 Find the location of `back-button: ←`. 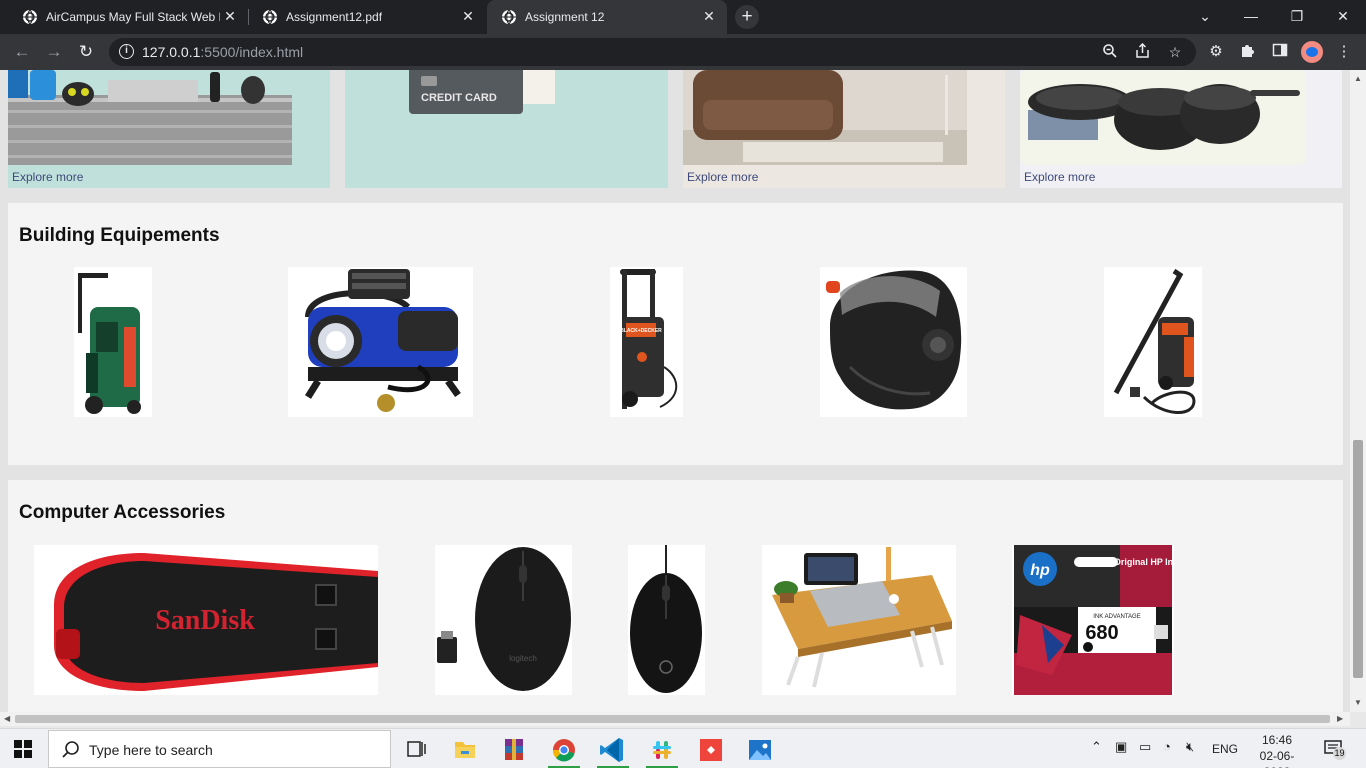

back-button: ← is located at coordinates (22, 52).